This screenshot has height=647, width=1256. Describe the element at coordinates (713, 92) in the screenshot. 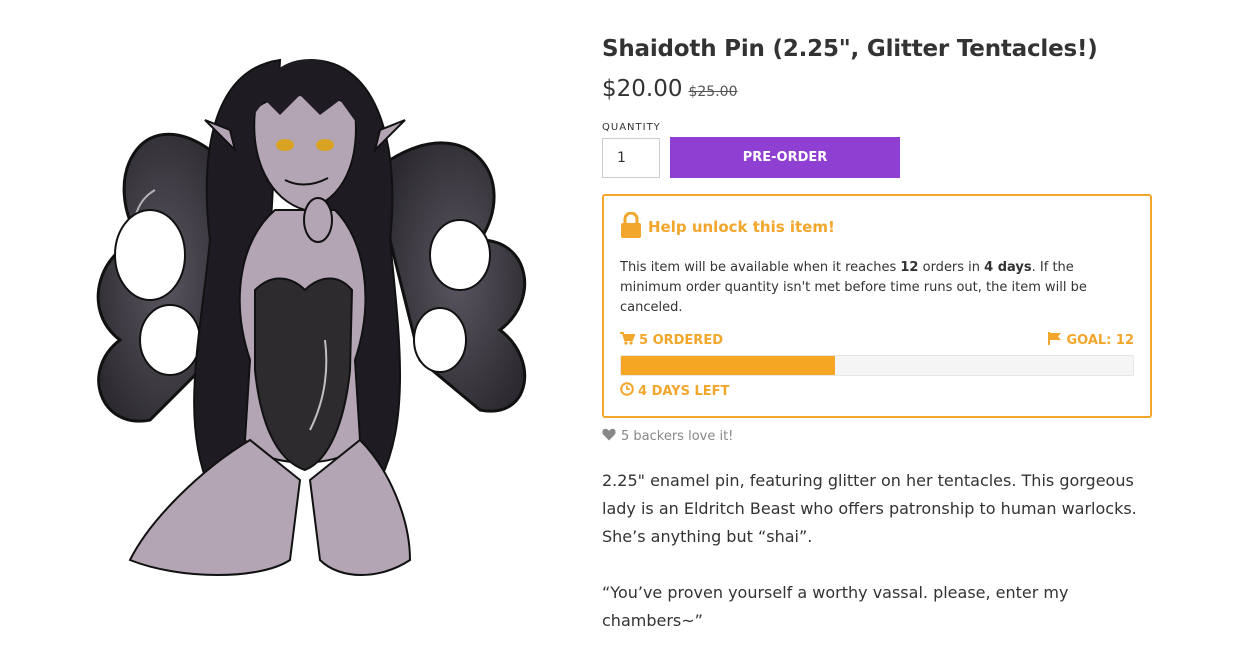

I see `compare-price: $25.00` at that location.